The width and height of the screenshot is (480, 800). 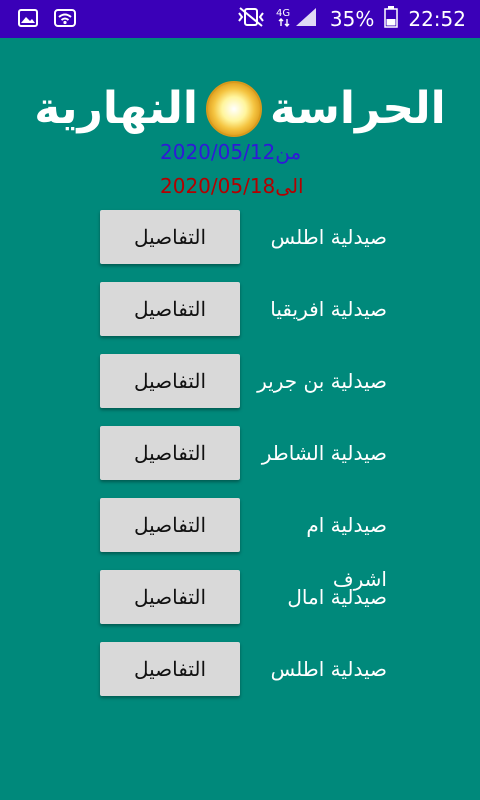 I want to click on date-from: 2020/05/12من, so click(x=245, y=152).